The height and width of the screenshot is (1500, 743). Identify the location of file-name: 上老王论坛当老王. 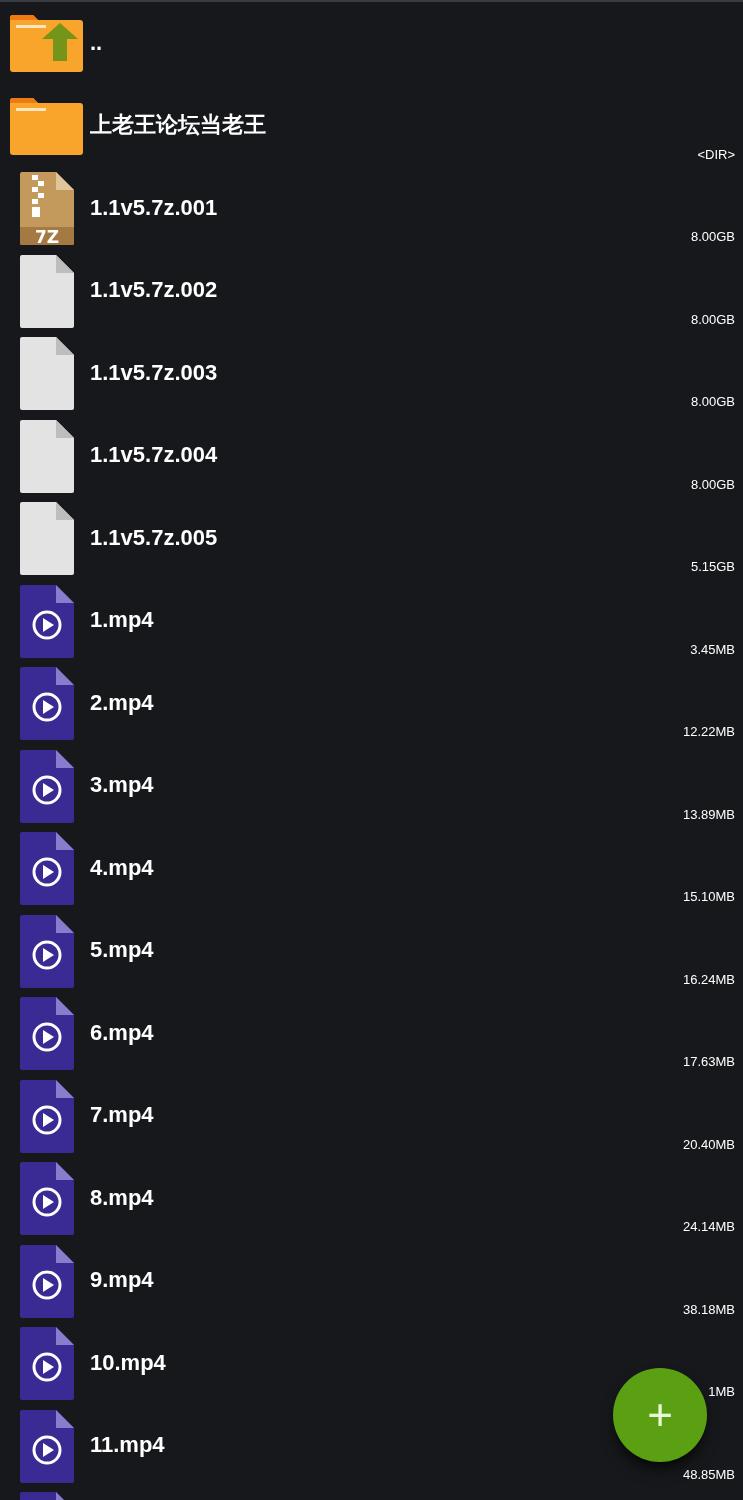
(178, 125).